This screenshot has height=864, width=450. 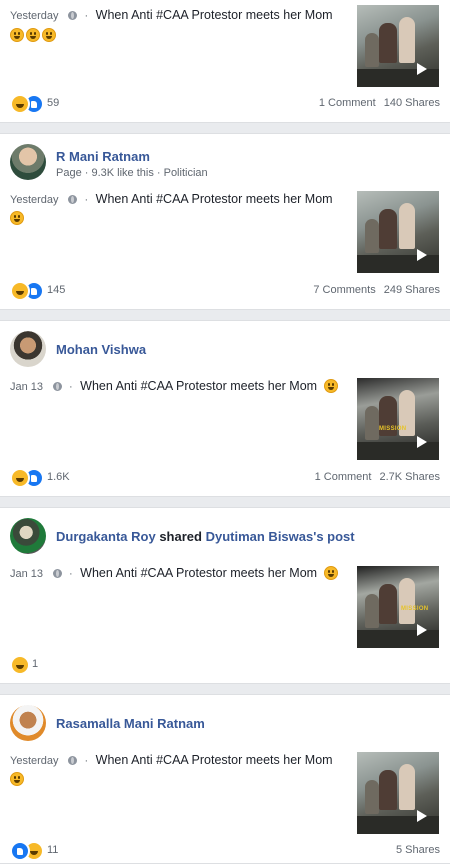 What do you see at coordinates (53, 103) in the screenshot?
I see `reaction-count: 59` at bounding box center [53, 103].